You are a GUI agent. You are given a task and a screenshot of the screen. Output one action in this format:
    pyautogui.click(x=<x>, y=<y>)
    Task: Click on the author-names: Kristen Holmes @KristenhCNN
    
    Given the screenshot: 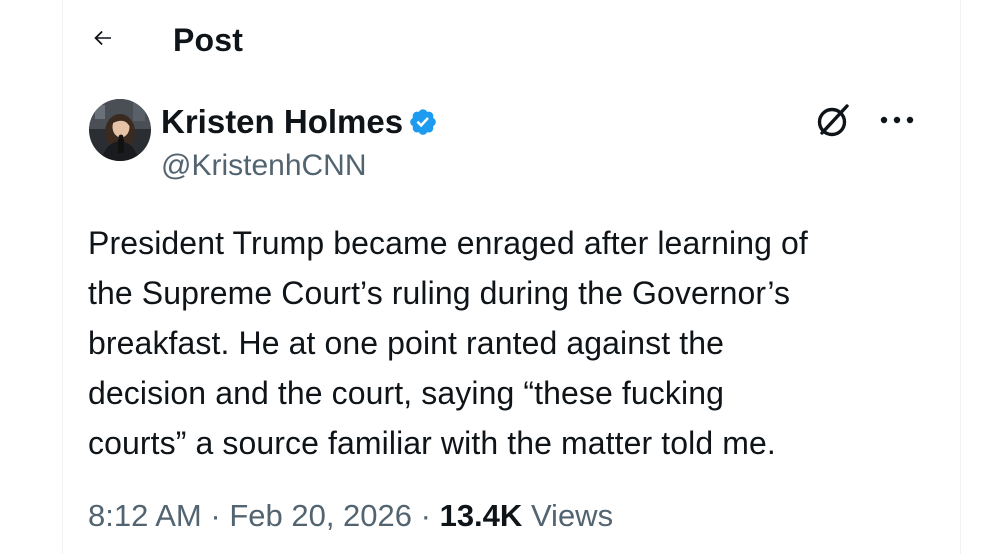 What is the action you would take?
    pyautogui.click(x=299, y=143)
    